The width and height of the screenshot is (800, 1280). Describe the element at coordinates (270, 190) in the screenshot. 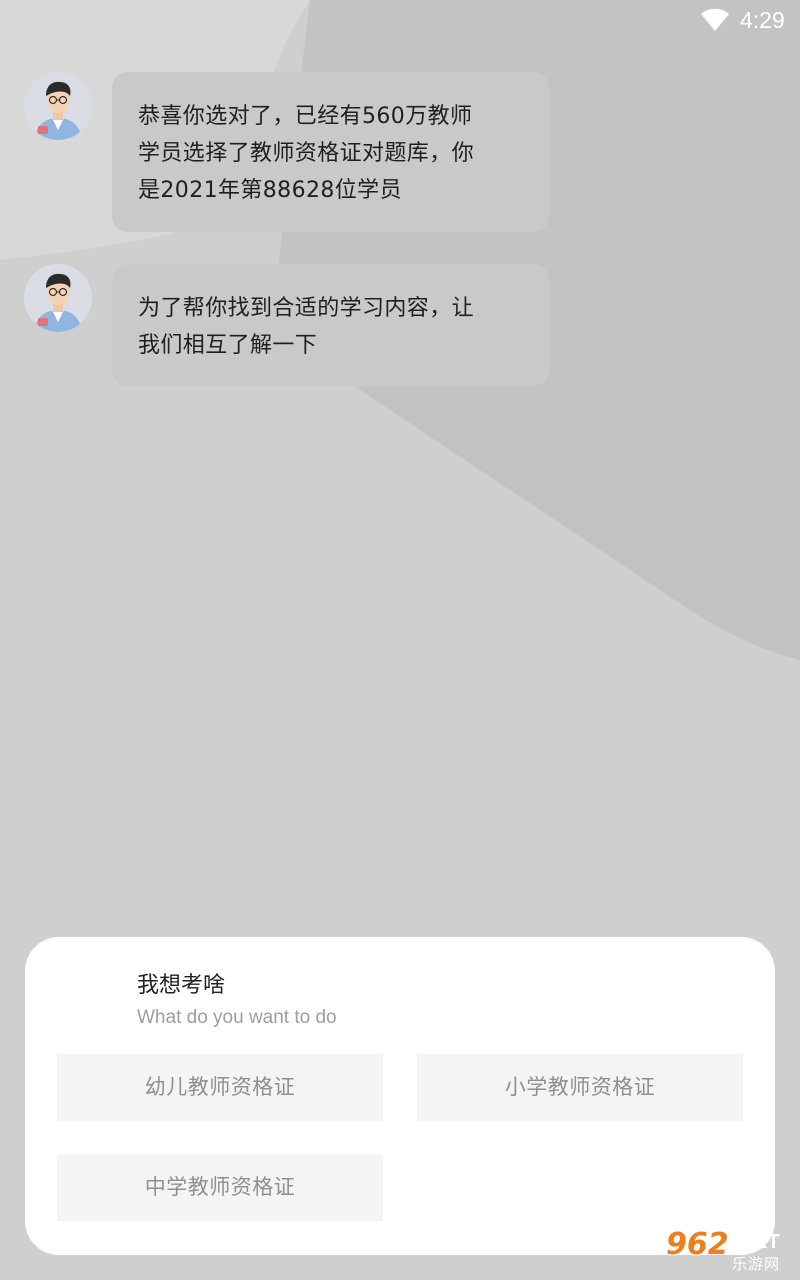

I see `bubble-line: 是2021年第88628位学员` at that location.